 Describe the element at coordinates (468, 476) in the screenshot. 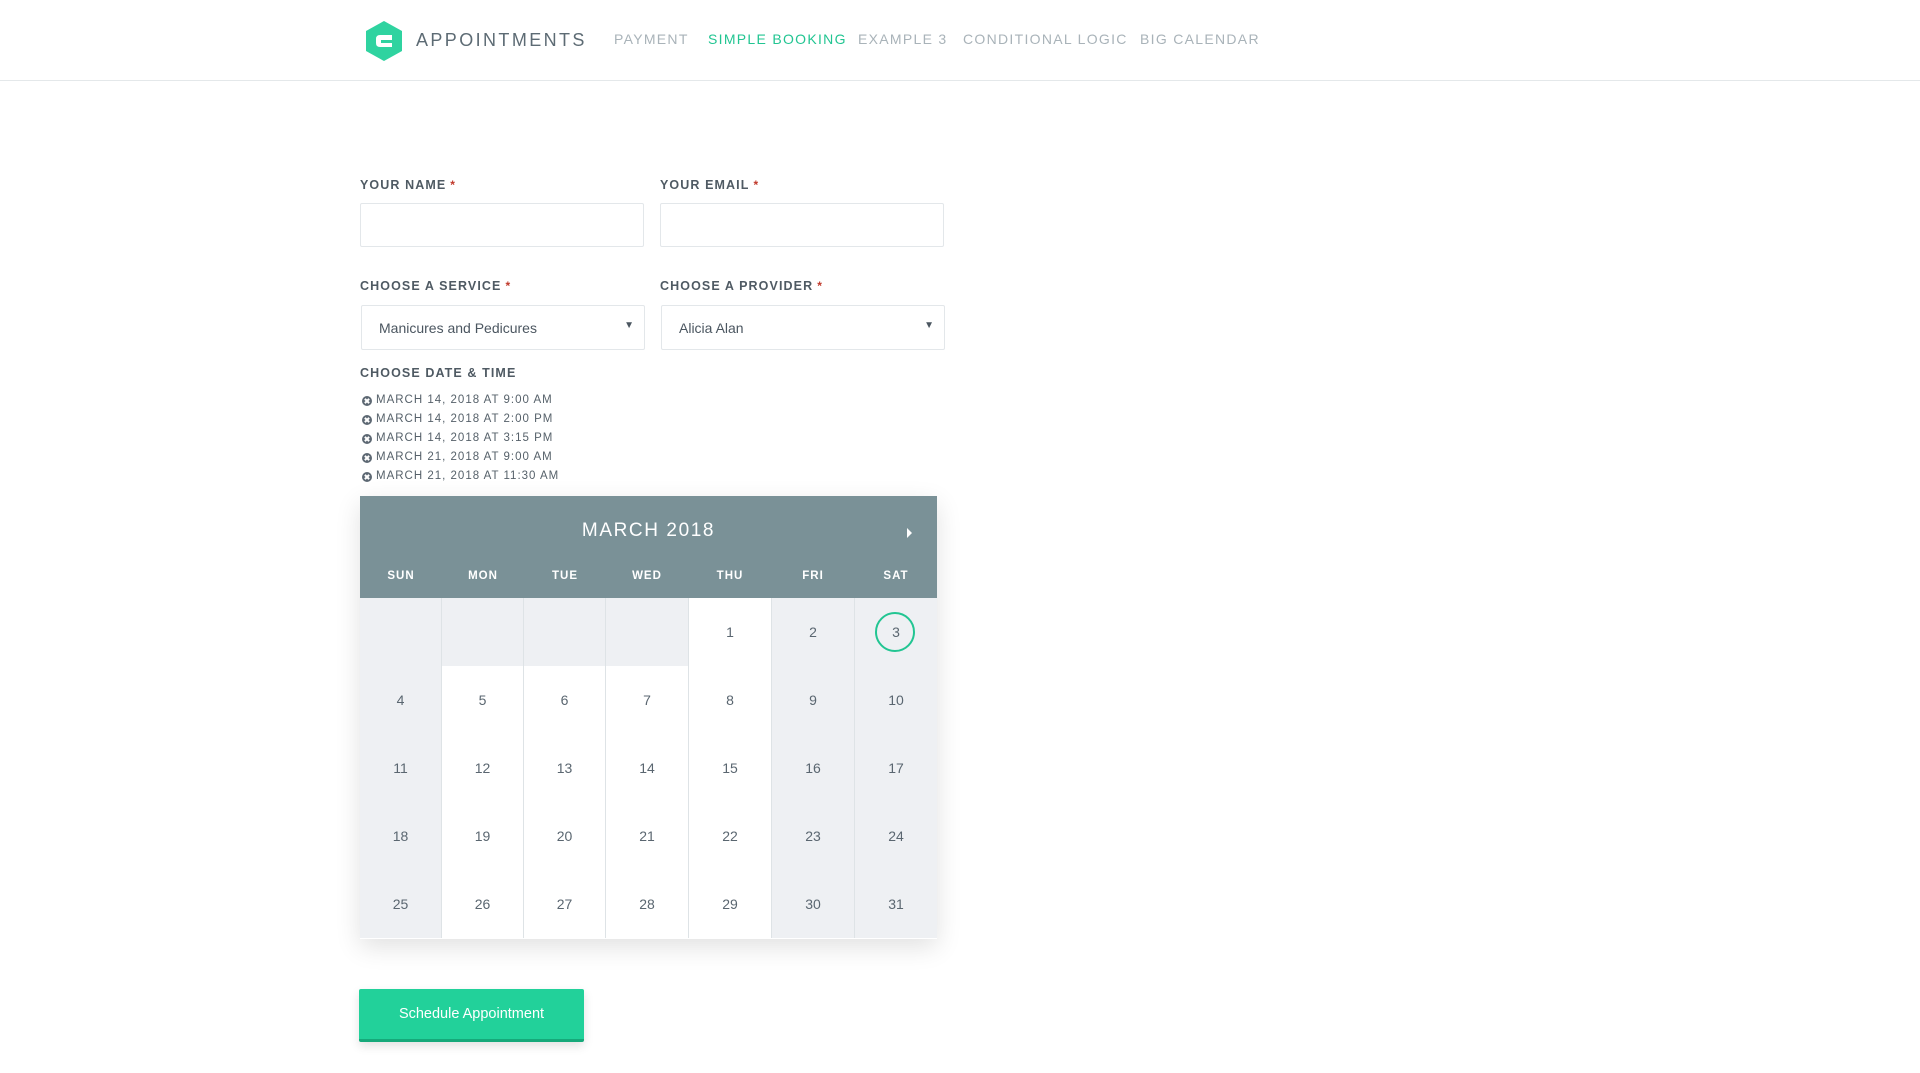

I see `slot-text: MARCH 21, 2018 AT 11:30 AM` at that location.